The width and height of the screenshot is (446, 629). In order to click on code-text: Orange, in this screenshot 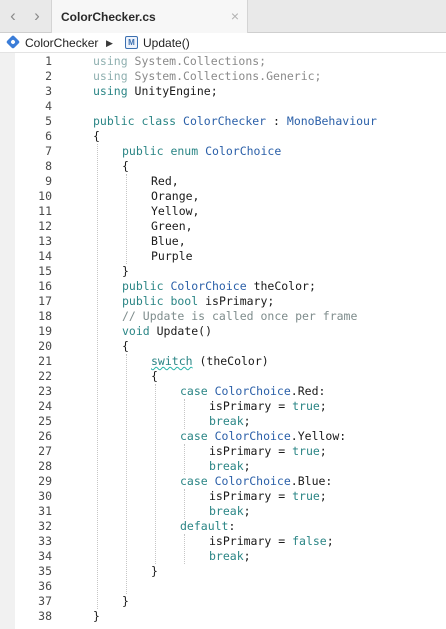, I will do `click(175, 196)`.